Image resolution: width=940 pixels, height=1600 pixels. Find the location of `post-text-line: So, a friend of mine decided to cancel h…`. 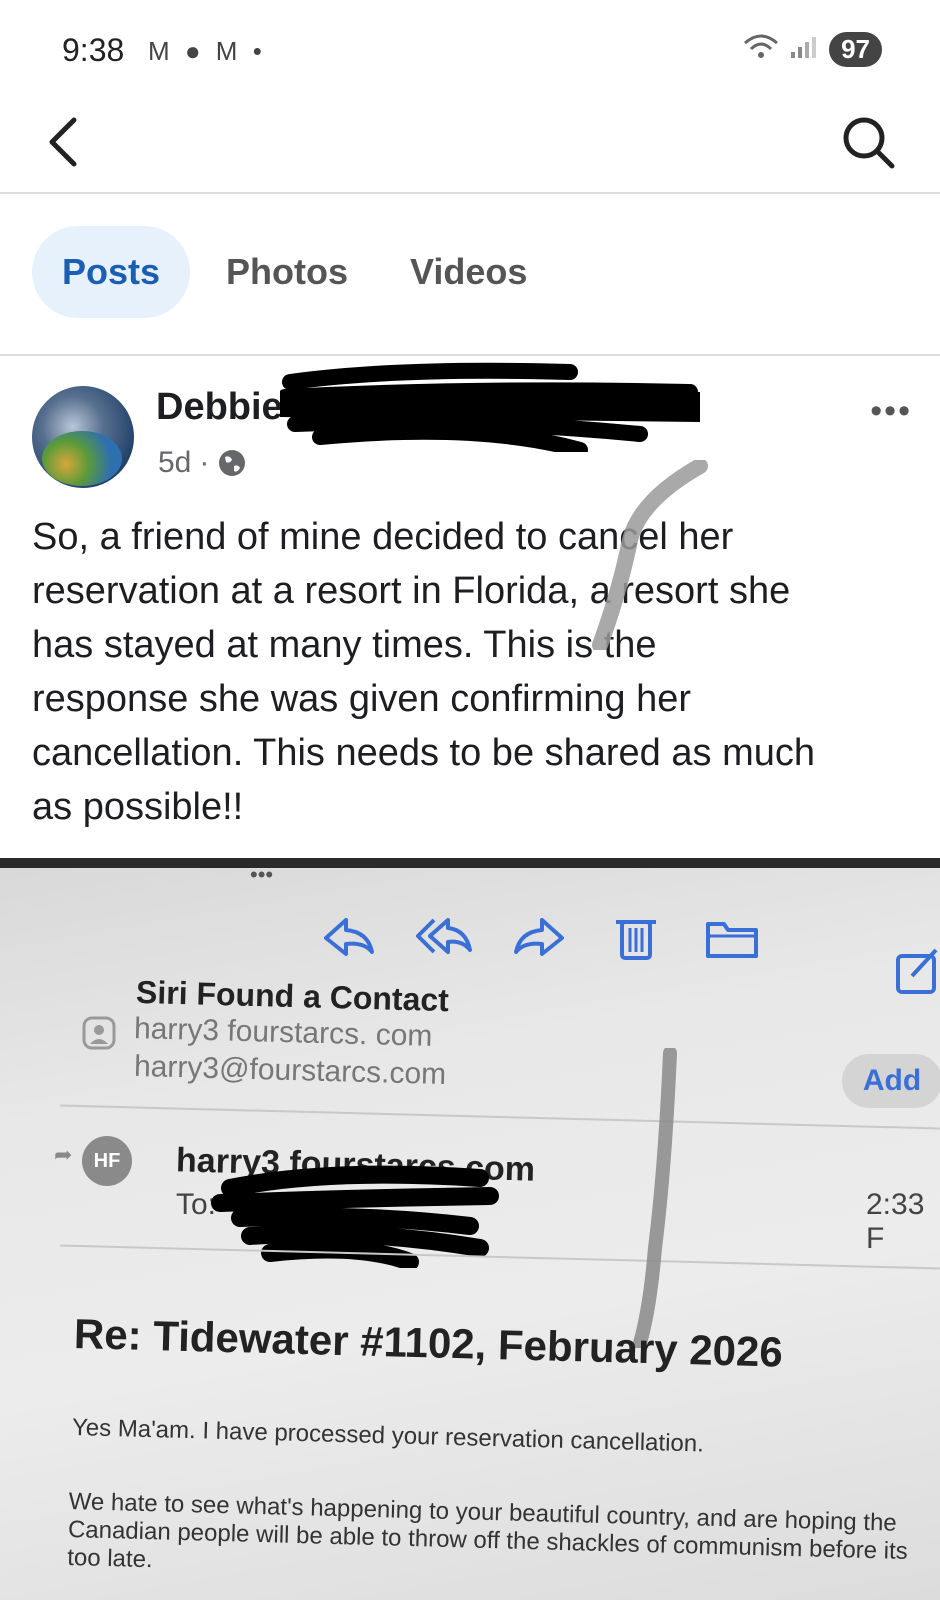

post-text-line: So, a friend of mine decided to cancel h… is located at coordinates (383, 537).